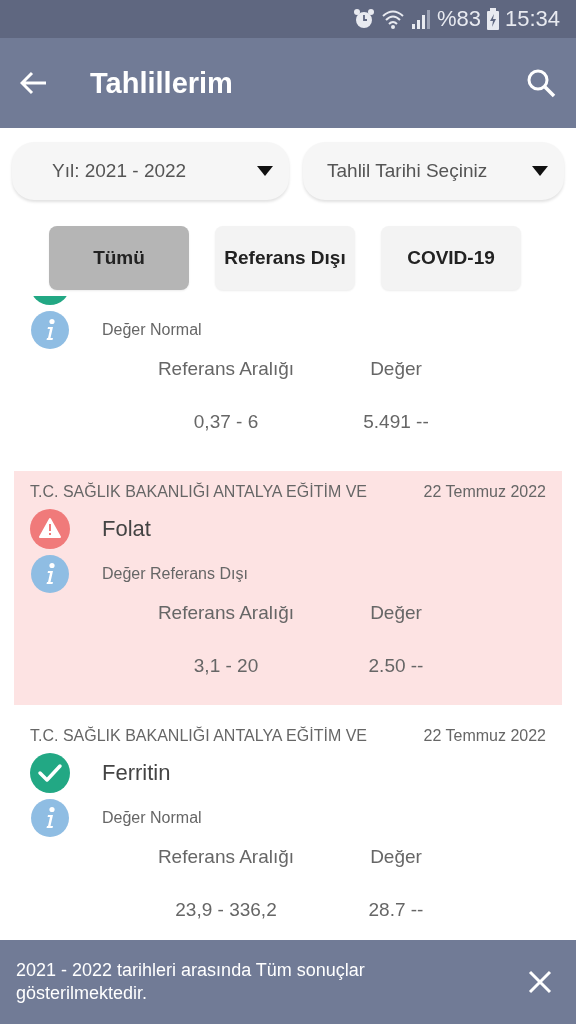 The image size is (576, 1024). Describe the element at coordinates (492, 19) in the screenshot. I see `battery-icon` at that location.